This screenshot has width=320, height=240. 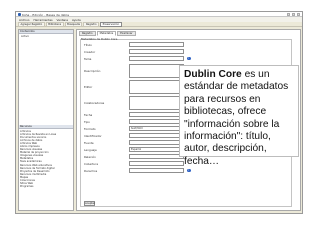 I want to click on window-controls, so click(x=293, y=14).